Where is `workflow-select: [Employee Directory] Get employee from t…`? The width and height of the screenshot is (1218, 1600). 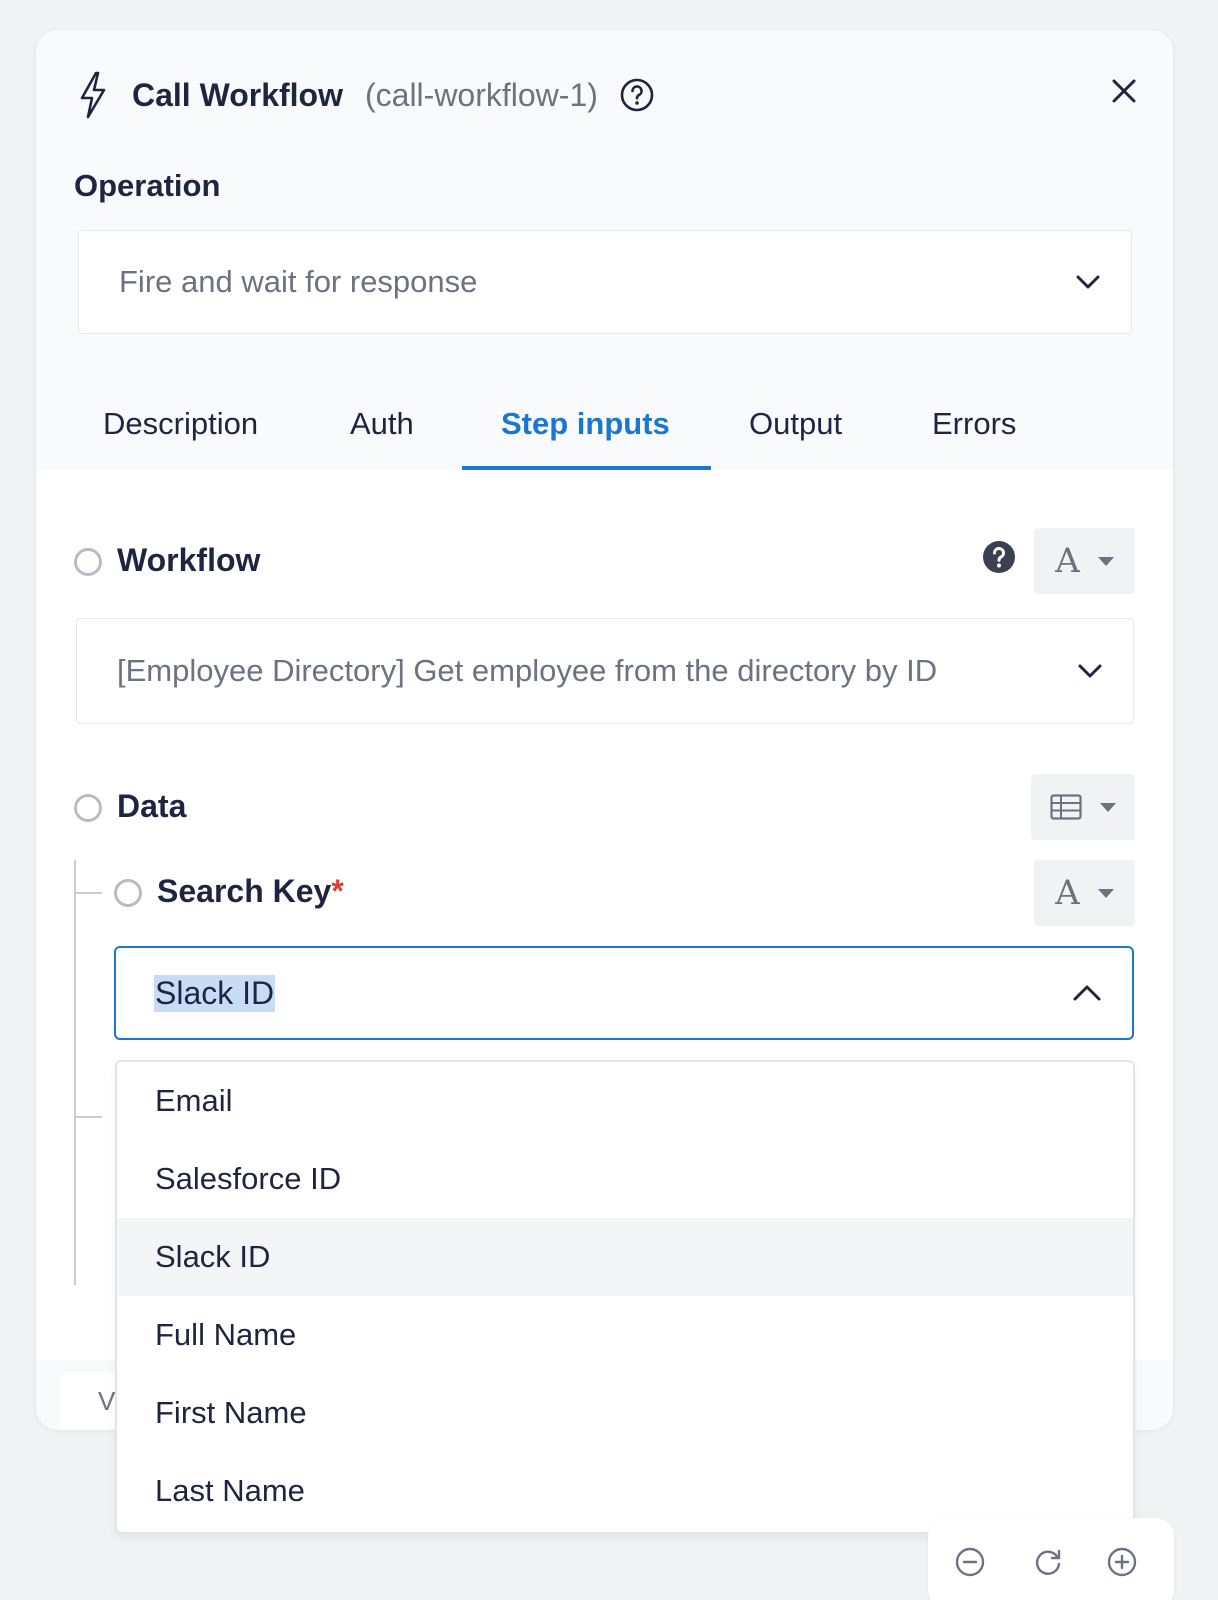 workflow-select: [Employee Directory] Get employee from t… is located at coordinates (605, 671).